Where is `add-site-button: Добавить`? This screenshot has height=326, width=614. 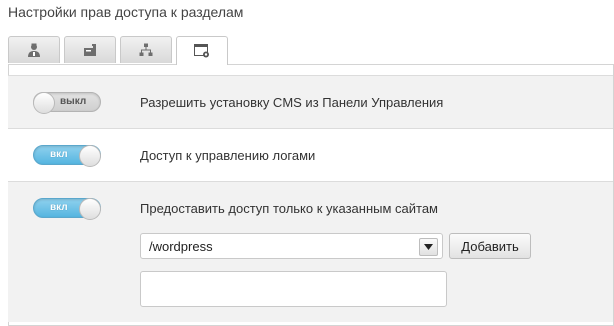
add-site-button: Добавить is located at coordinates (490, 246).